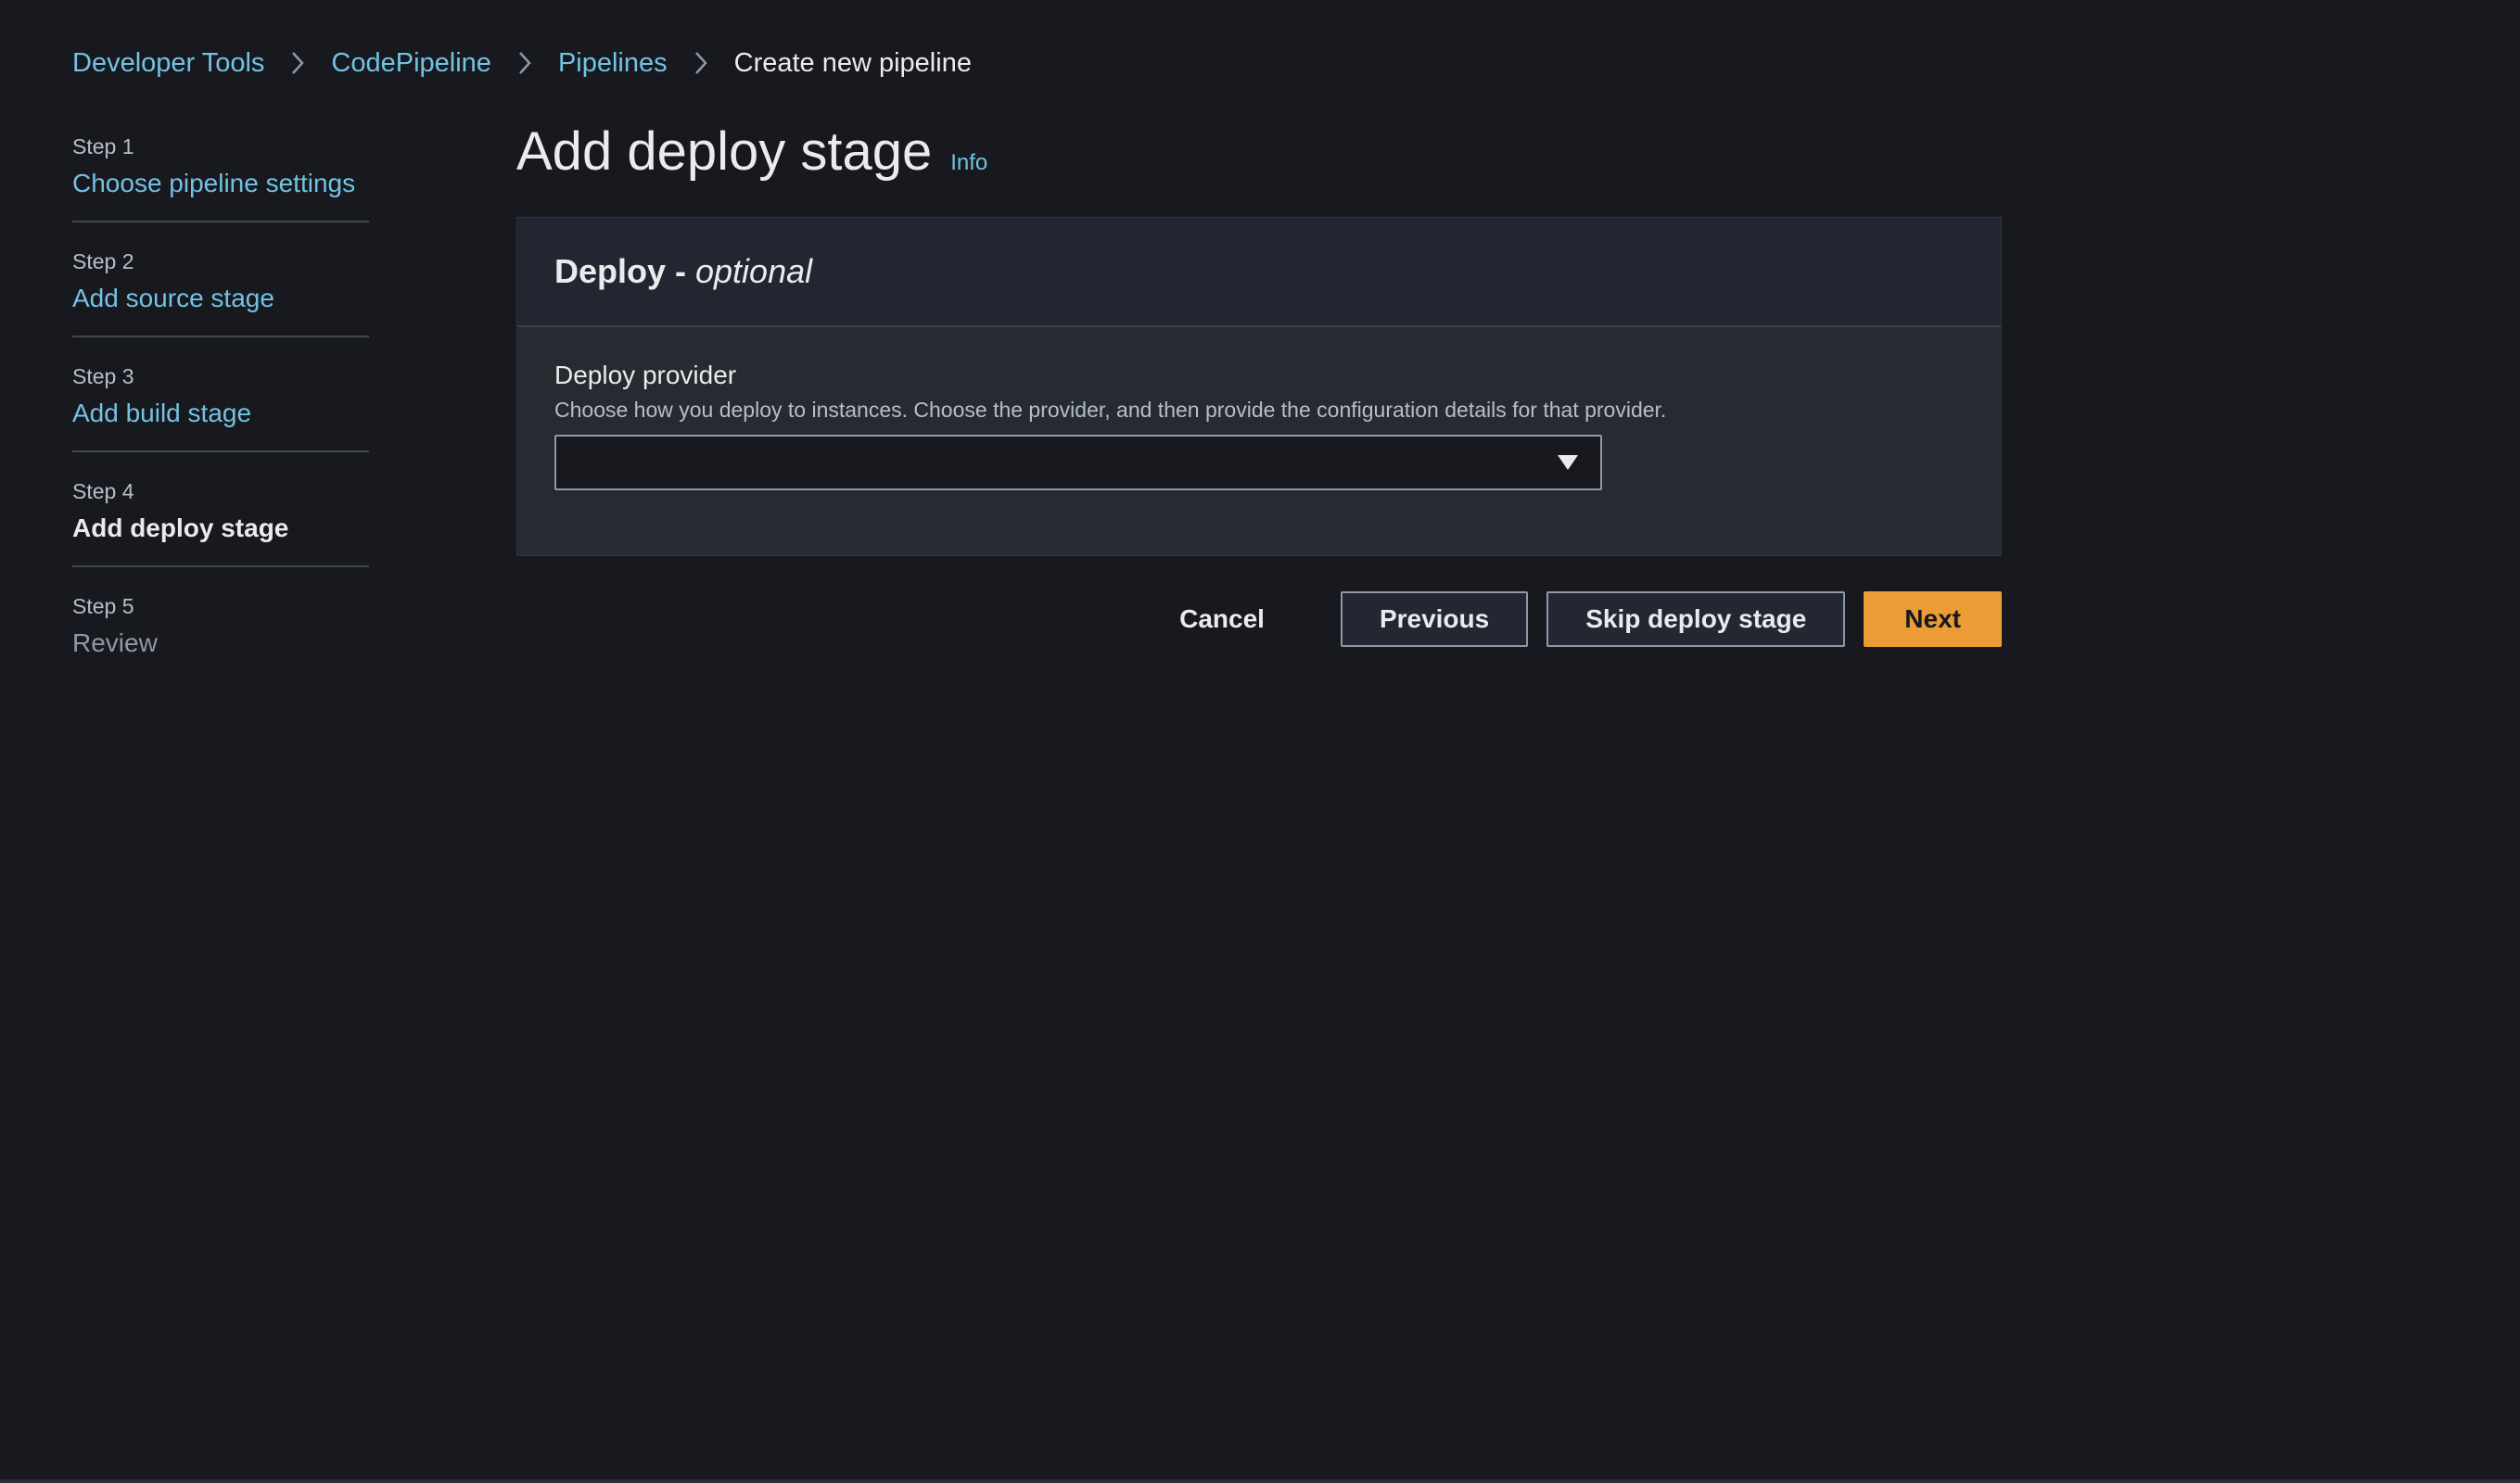 The width and height of the screenshot is (2520, 1483). I want to click on step-4: Step 4 Add deploy stage, so click(220, 521).